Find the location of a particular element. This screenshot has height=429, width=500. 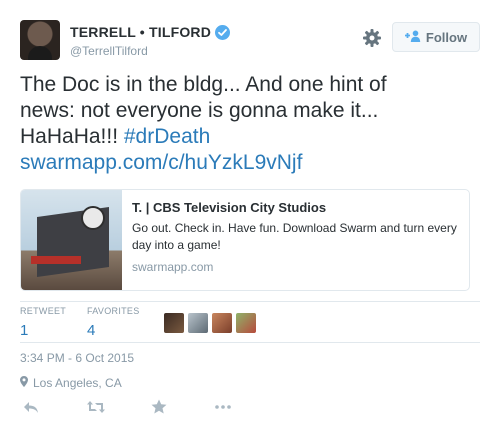

verified-badge-icon is located at coordinates (223, 32).